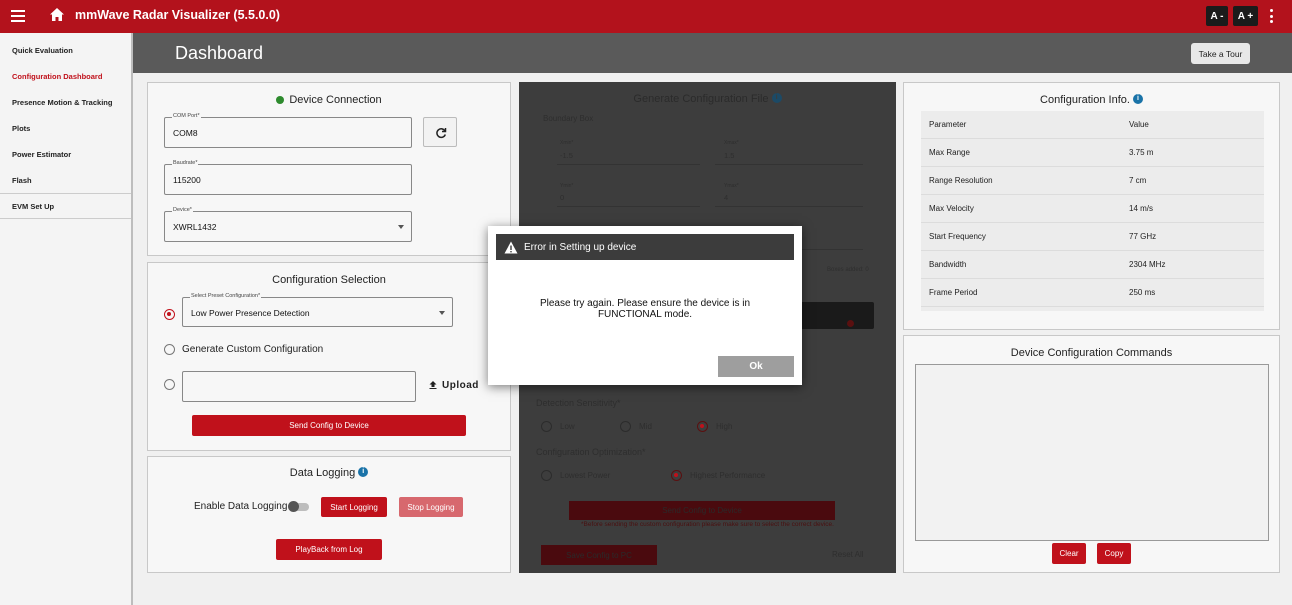 Image resolution: width=1292 pixels, height=605 pixels. What do you see at coordinates (18, 16) in the screenshot?
I see `menu-icon` at bounding box center [18, 16].